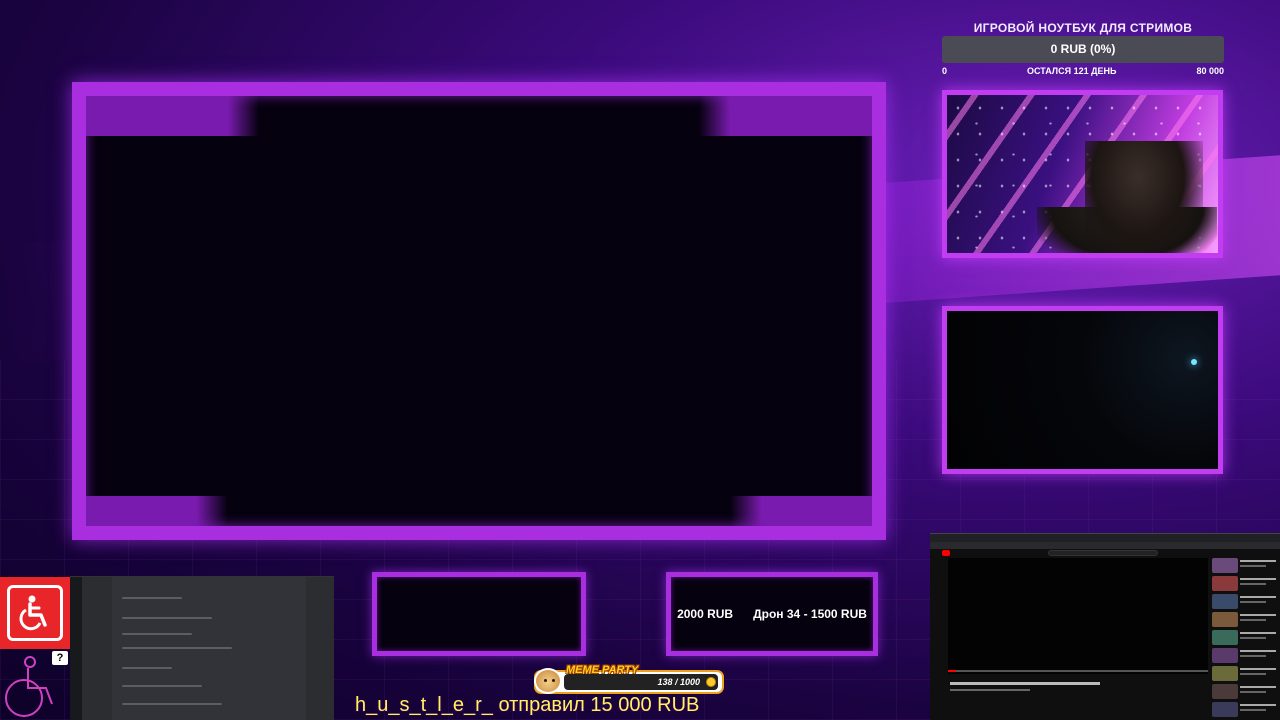 This screenshot has height=720, width=1280. What do you see at coordinates (320, 648) in the screenshot?
I see `discord-member-list` at bounding box center [320, 648].